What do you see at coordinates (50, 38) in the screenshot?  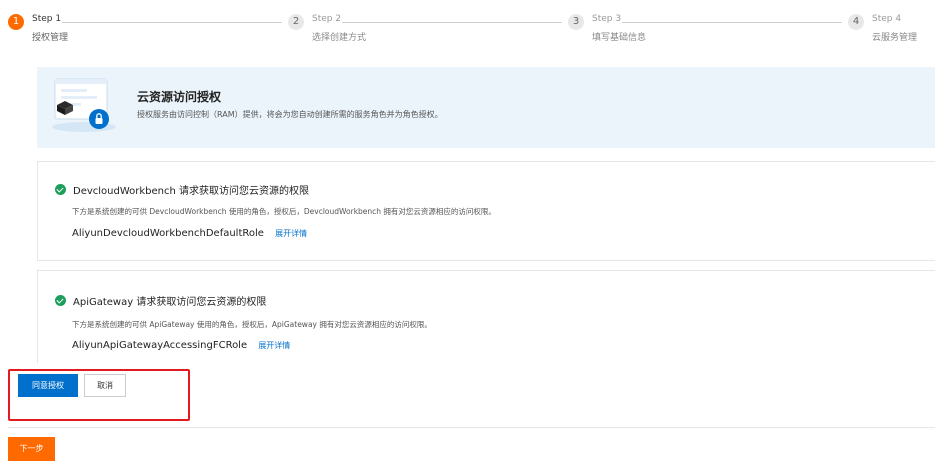 I see `step-1-subtitle: 授权管理` at bounding box center [50, 38].